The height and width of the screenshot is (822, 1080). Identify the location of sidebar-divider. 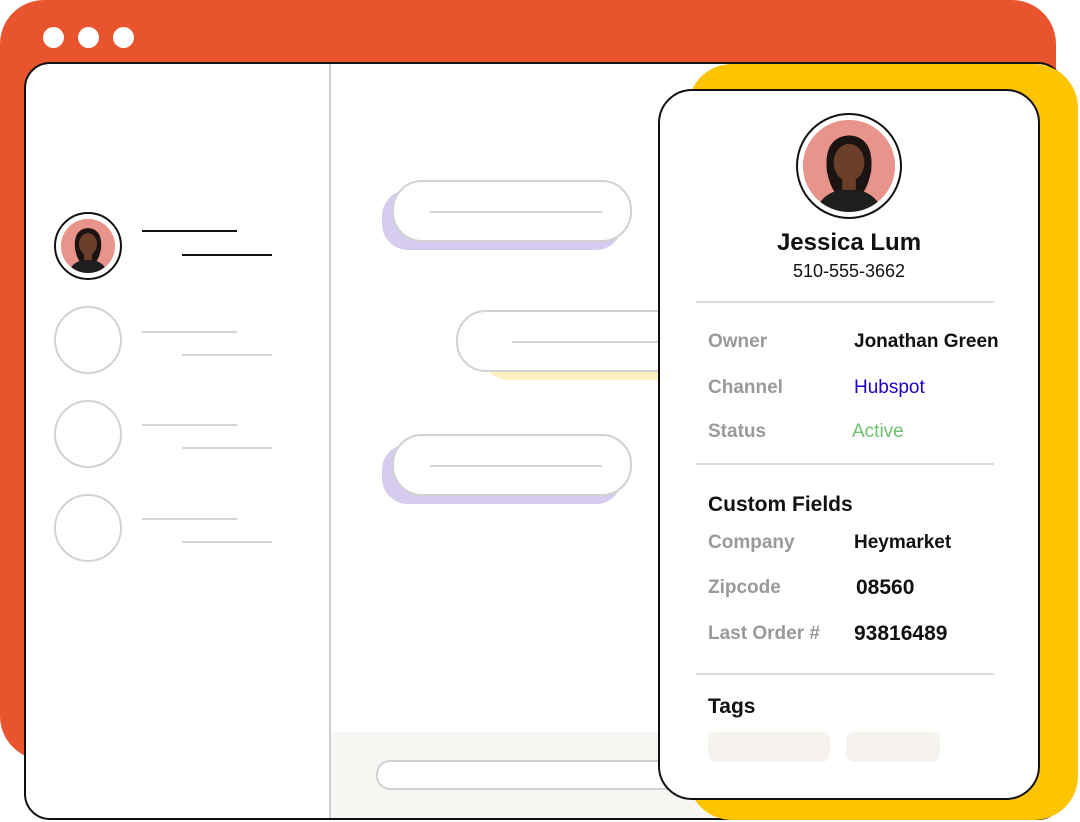
(330, 441).